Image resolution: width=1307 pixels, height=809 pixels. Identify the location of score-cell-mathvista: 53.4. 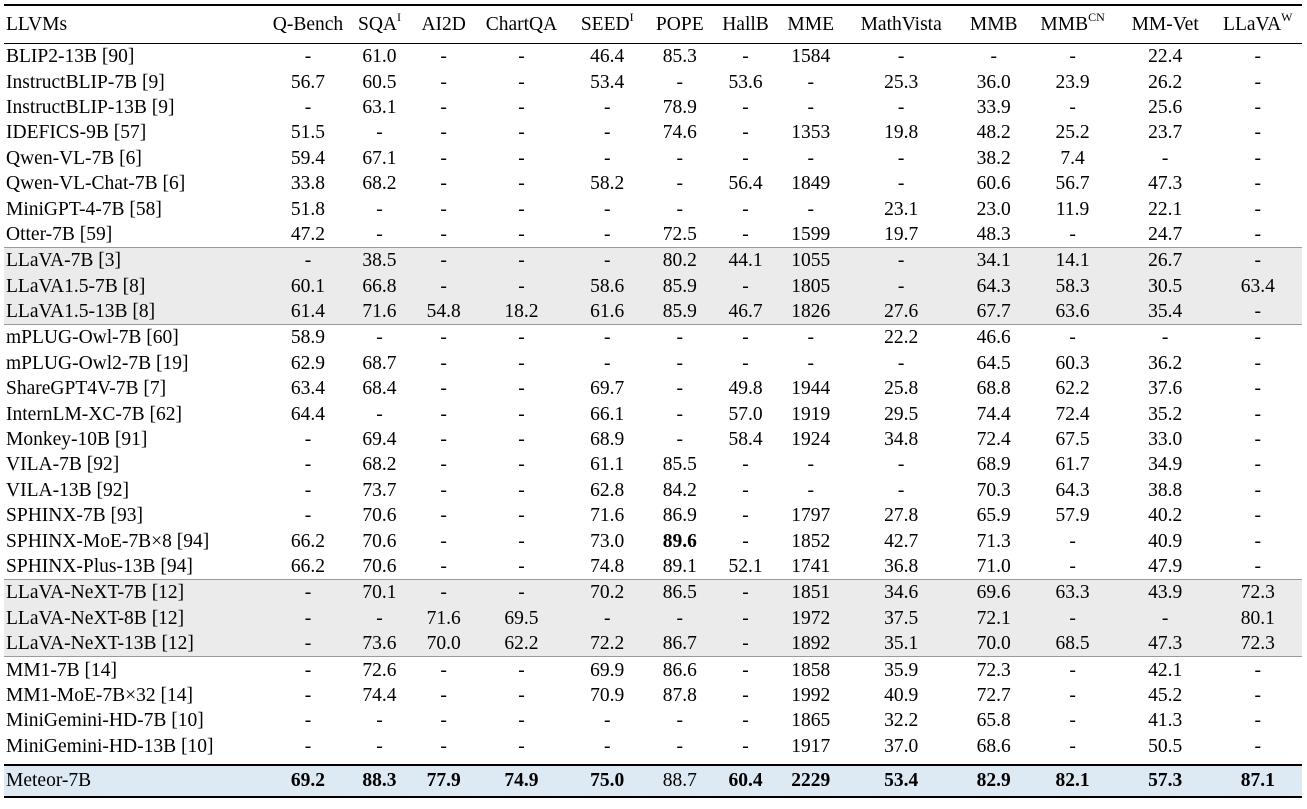
(901, 780).